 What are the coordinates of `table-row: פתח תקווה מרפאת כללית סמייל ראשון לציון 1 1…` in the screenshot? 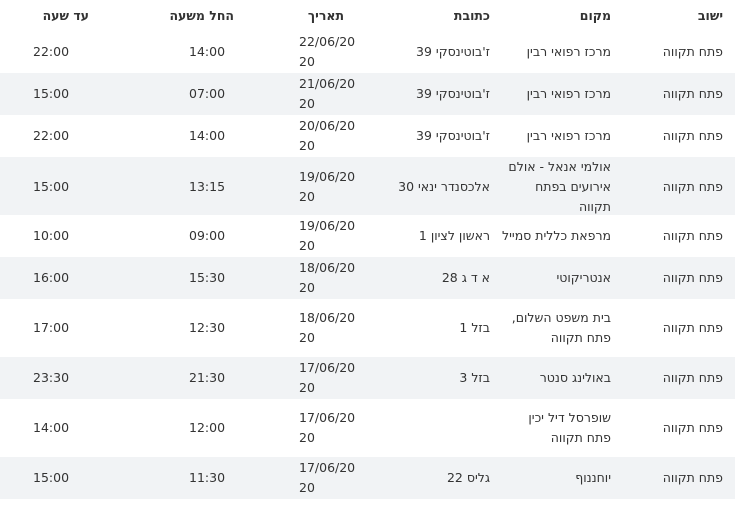 It's located at (367, 236).